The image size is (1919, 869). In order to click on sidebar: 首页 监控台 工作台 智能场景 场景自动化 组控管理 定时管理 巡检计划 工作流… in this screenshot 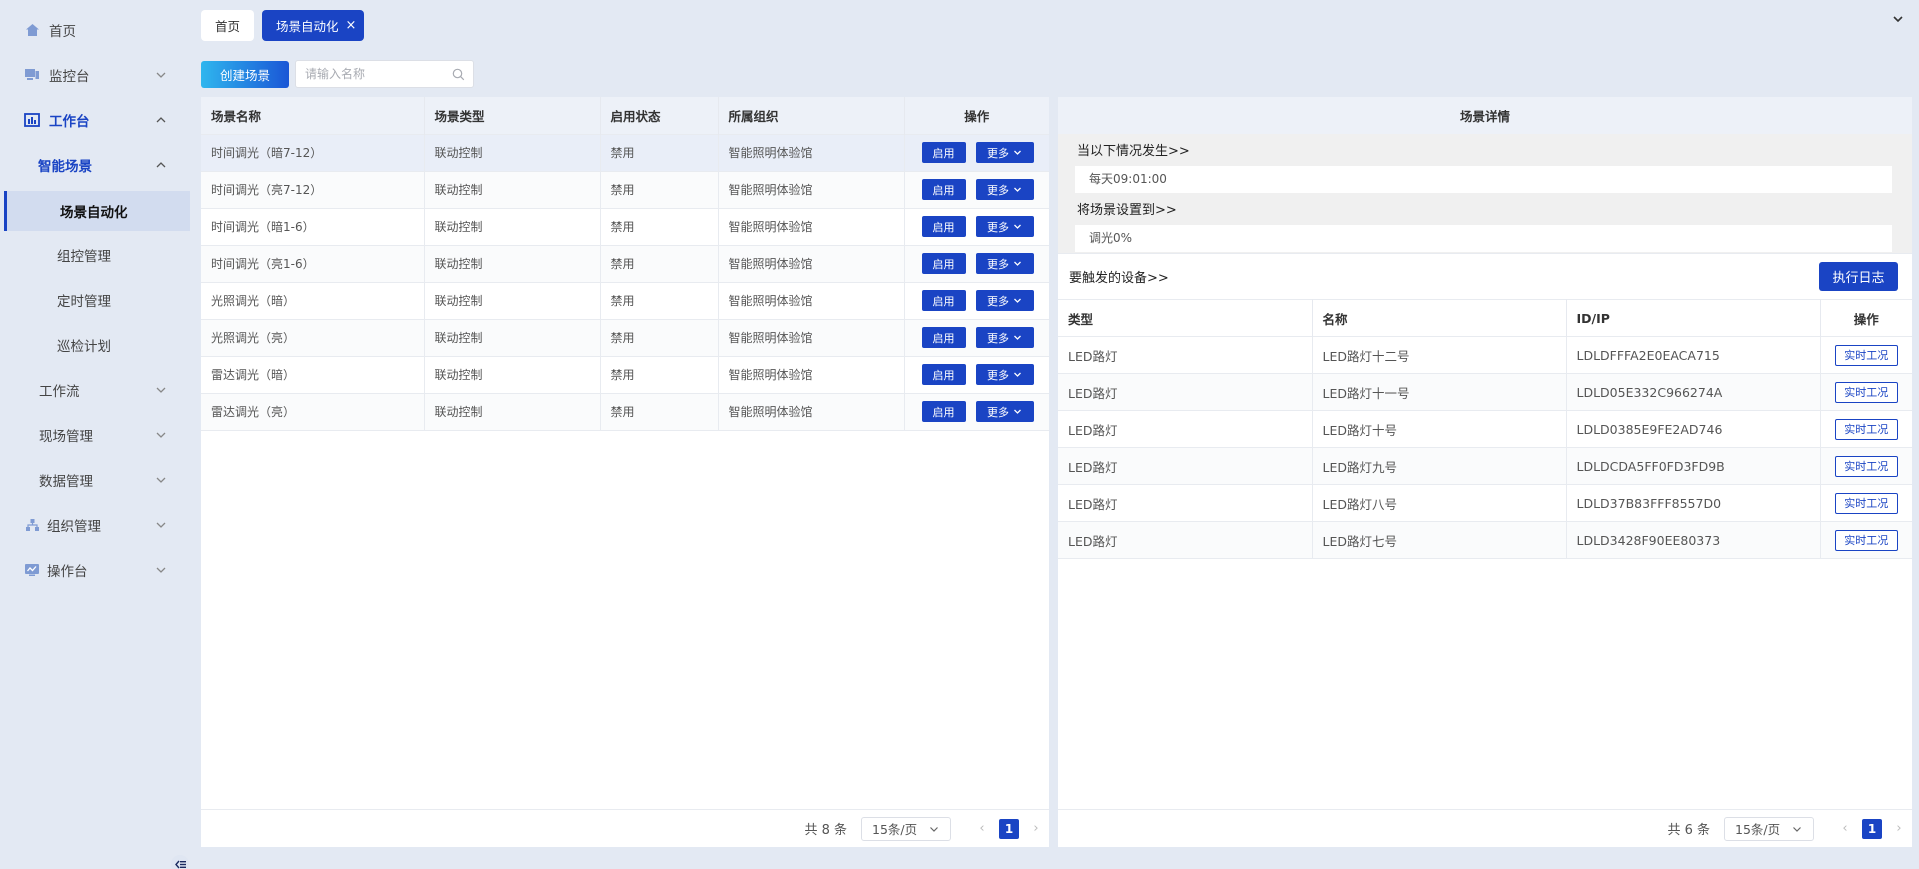, I will do `click(97, 434)`.